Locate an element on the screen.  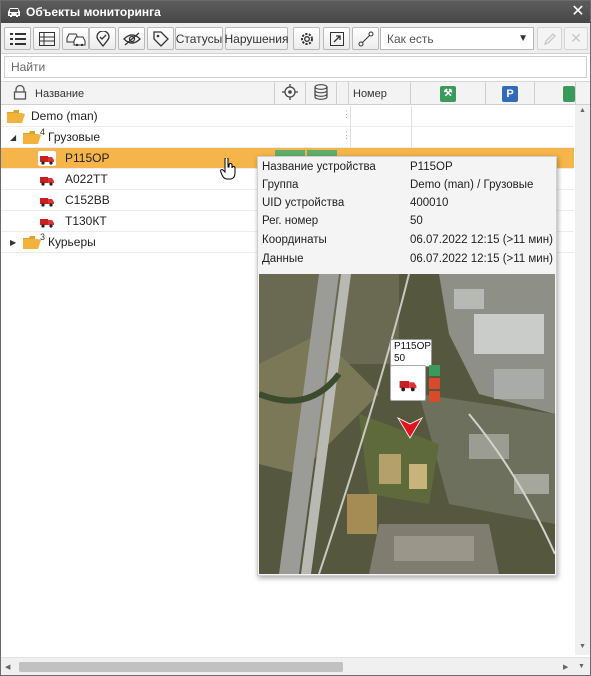
tooltip-key: Группа is located at coordinates (280, 185).